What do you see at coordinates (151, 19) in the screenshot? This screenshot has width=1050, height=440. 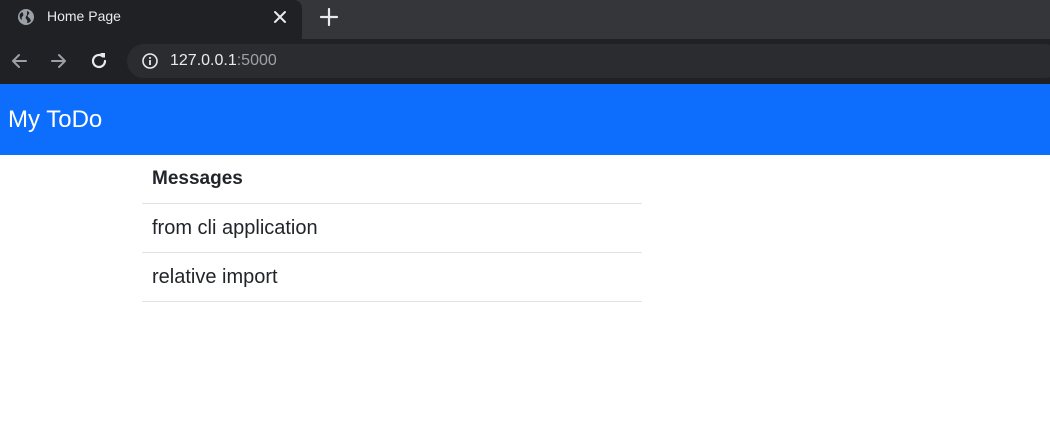 I see `browser-tab: Home Page` at bounding box center [151, 19].